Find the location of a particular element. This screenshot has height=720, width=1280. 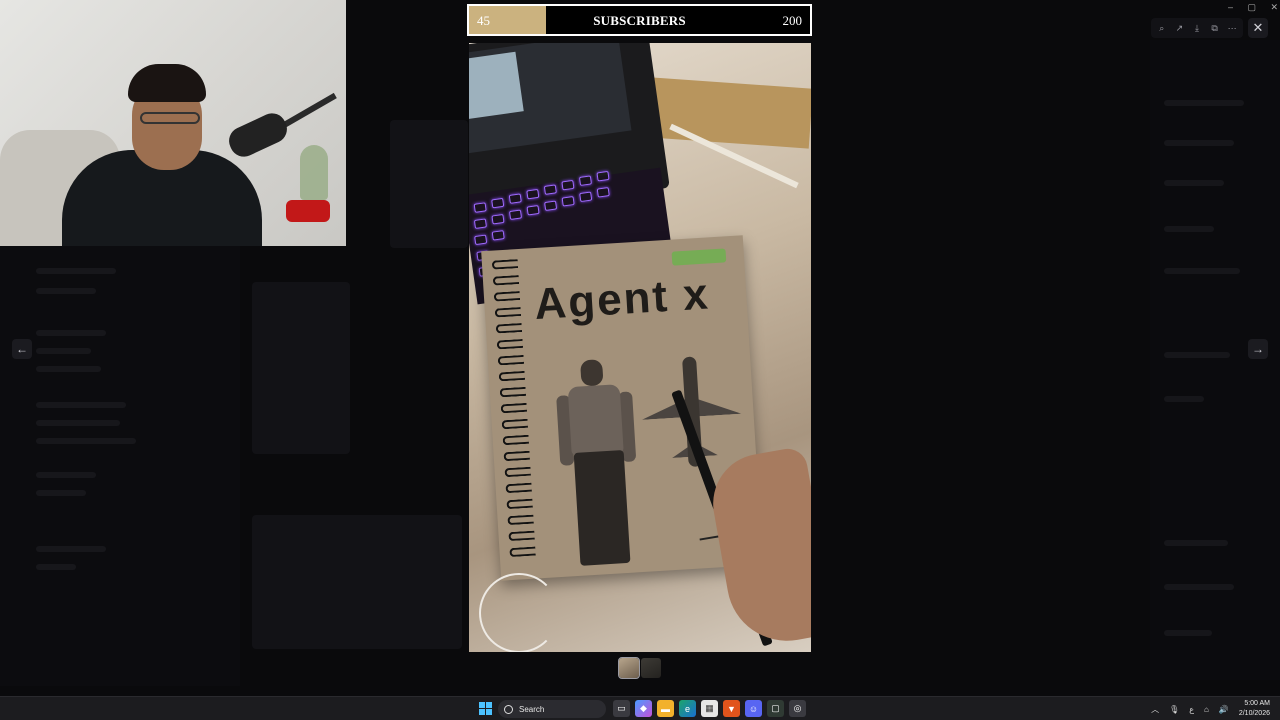

windows-start-icon is located at coordinates (485, 708).